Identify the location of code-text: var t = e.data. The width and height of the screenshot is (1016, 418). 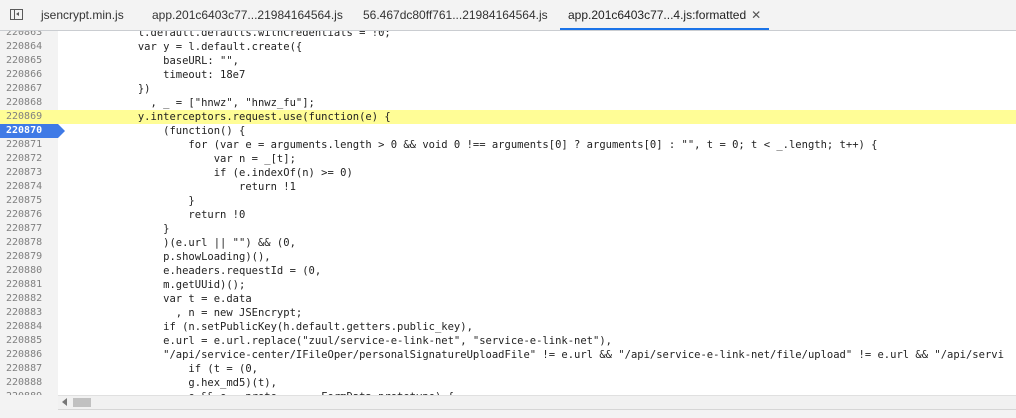
(157, 299).